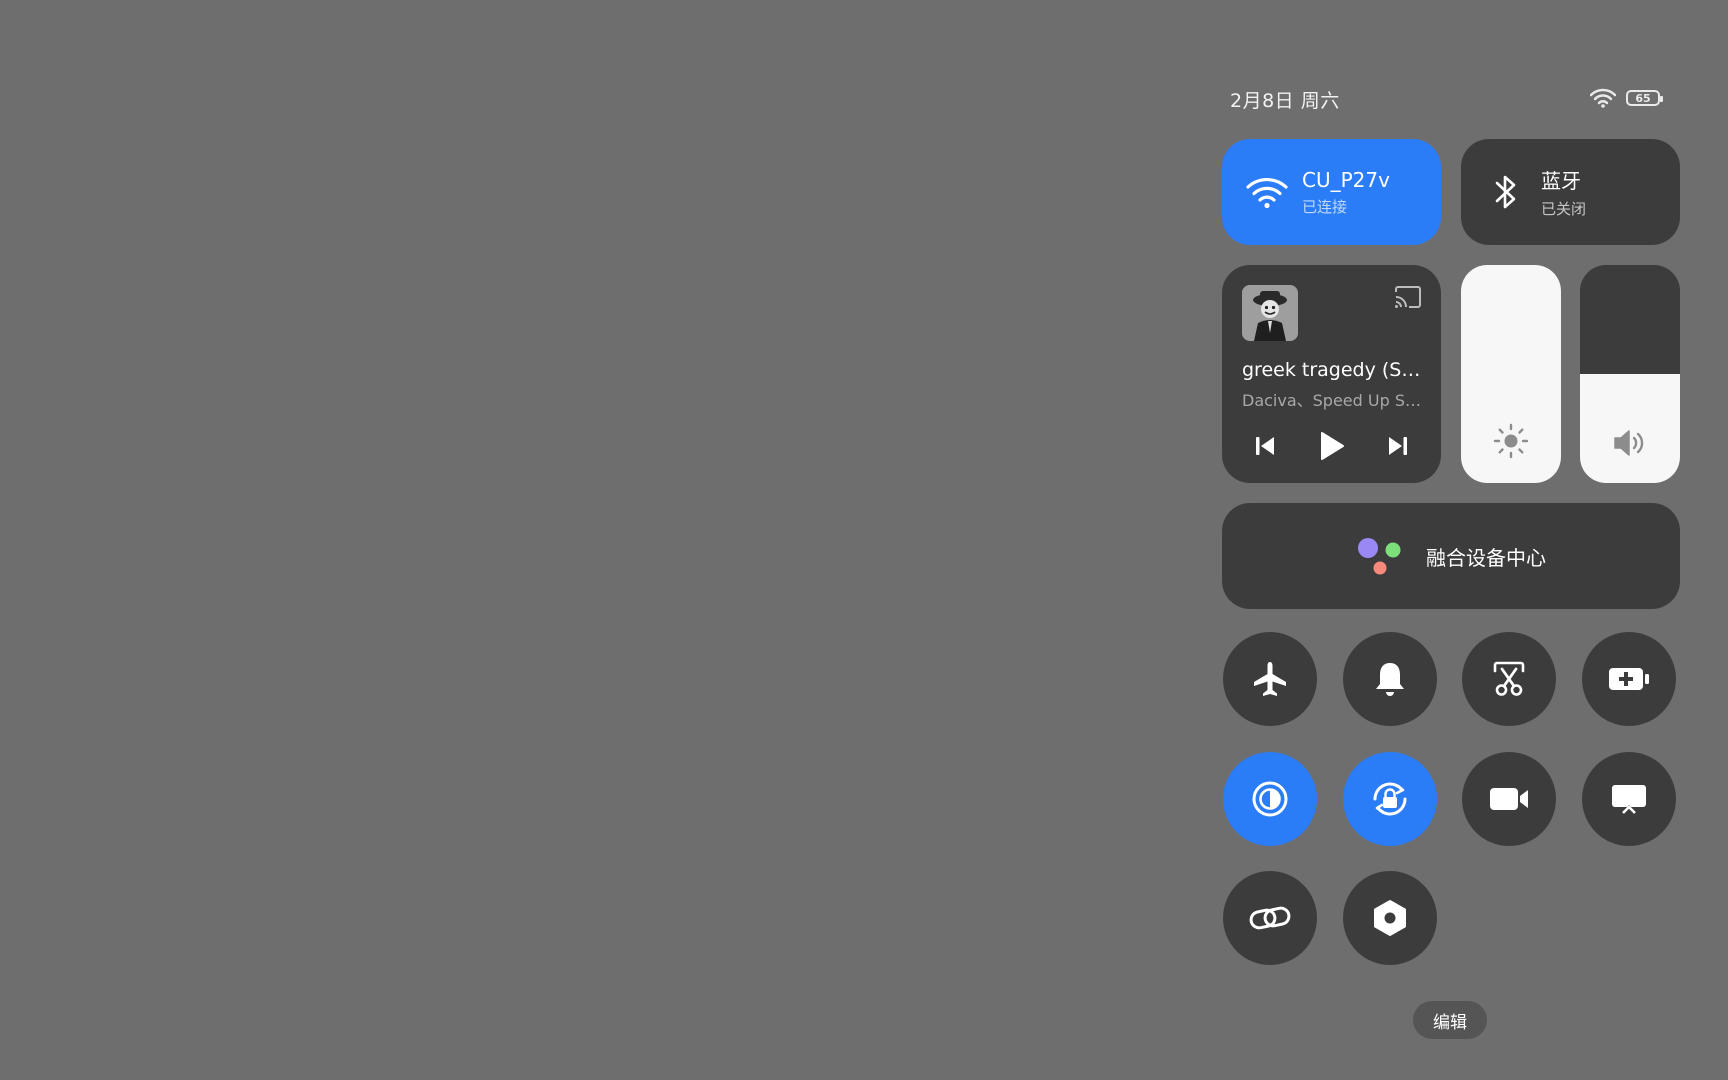  Describe the element at coordinates (1270, 313) in the screenshot. I see `album-art` at that location.